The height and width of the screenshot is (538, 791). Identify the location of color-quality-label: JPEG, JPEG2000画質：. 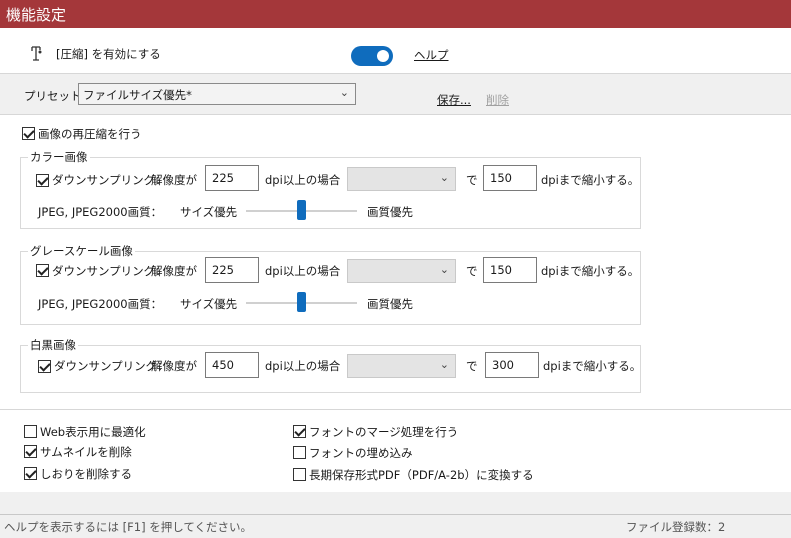
(100, 212).